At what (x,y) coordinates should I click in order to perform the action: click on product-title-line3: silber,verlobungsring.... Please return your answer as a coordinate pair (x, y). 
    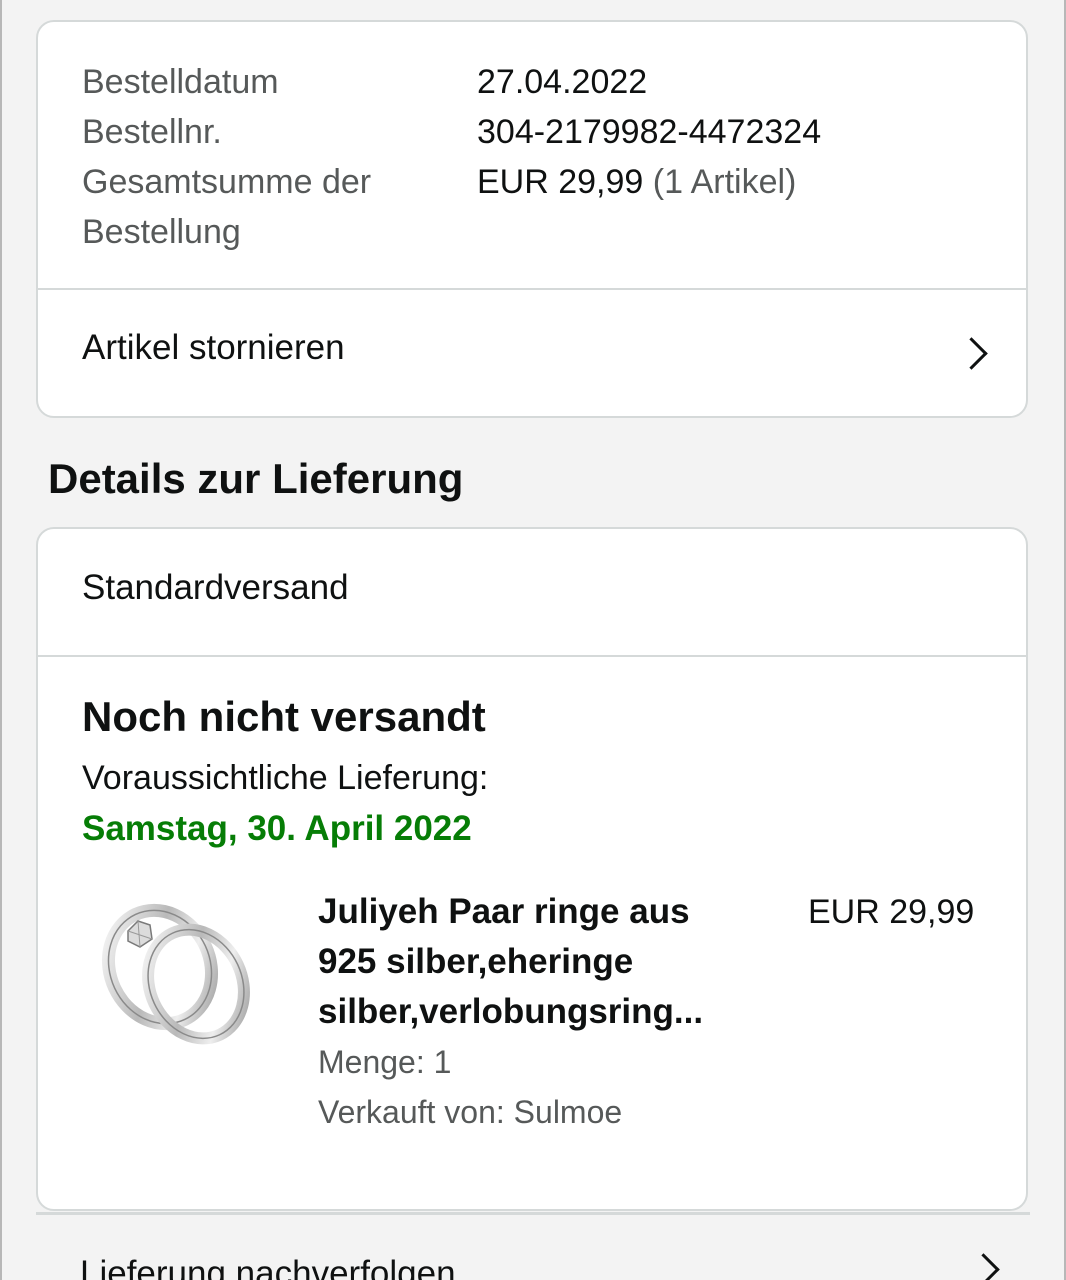
    Looking at the image, I should click on (511, 1011).